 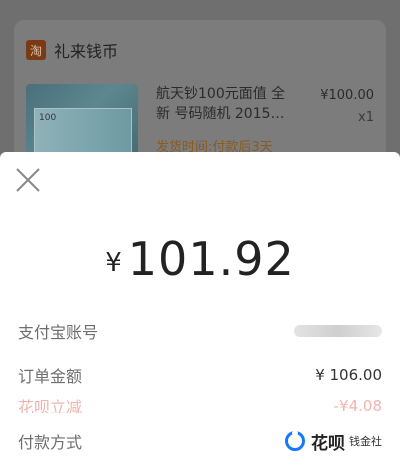 I want to click on shop-header: 淘 礼来钱币, so click(x=72, y=50).